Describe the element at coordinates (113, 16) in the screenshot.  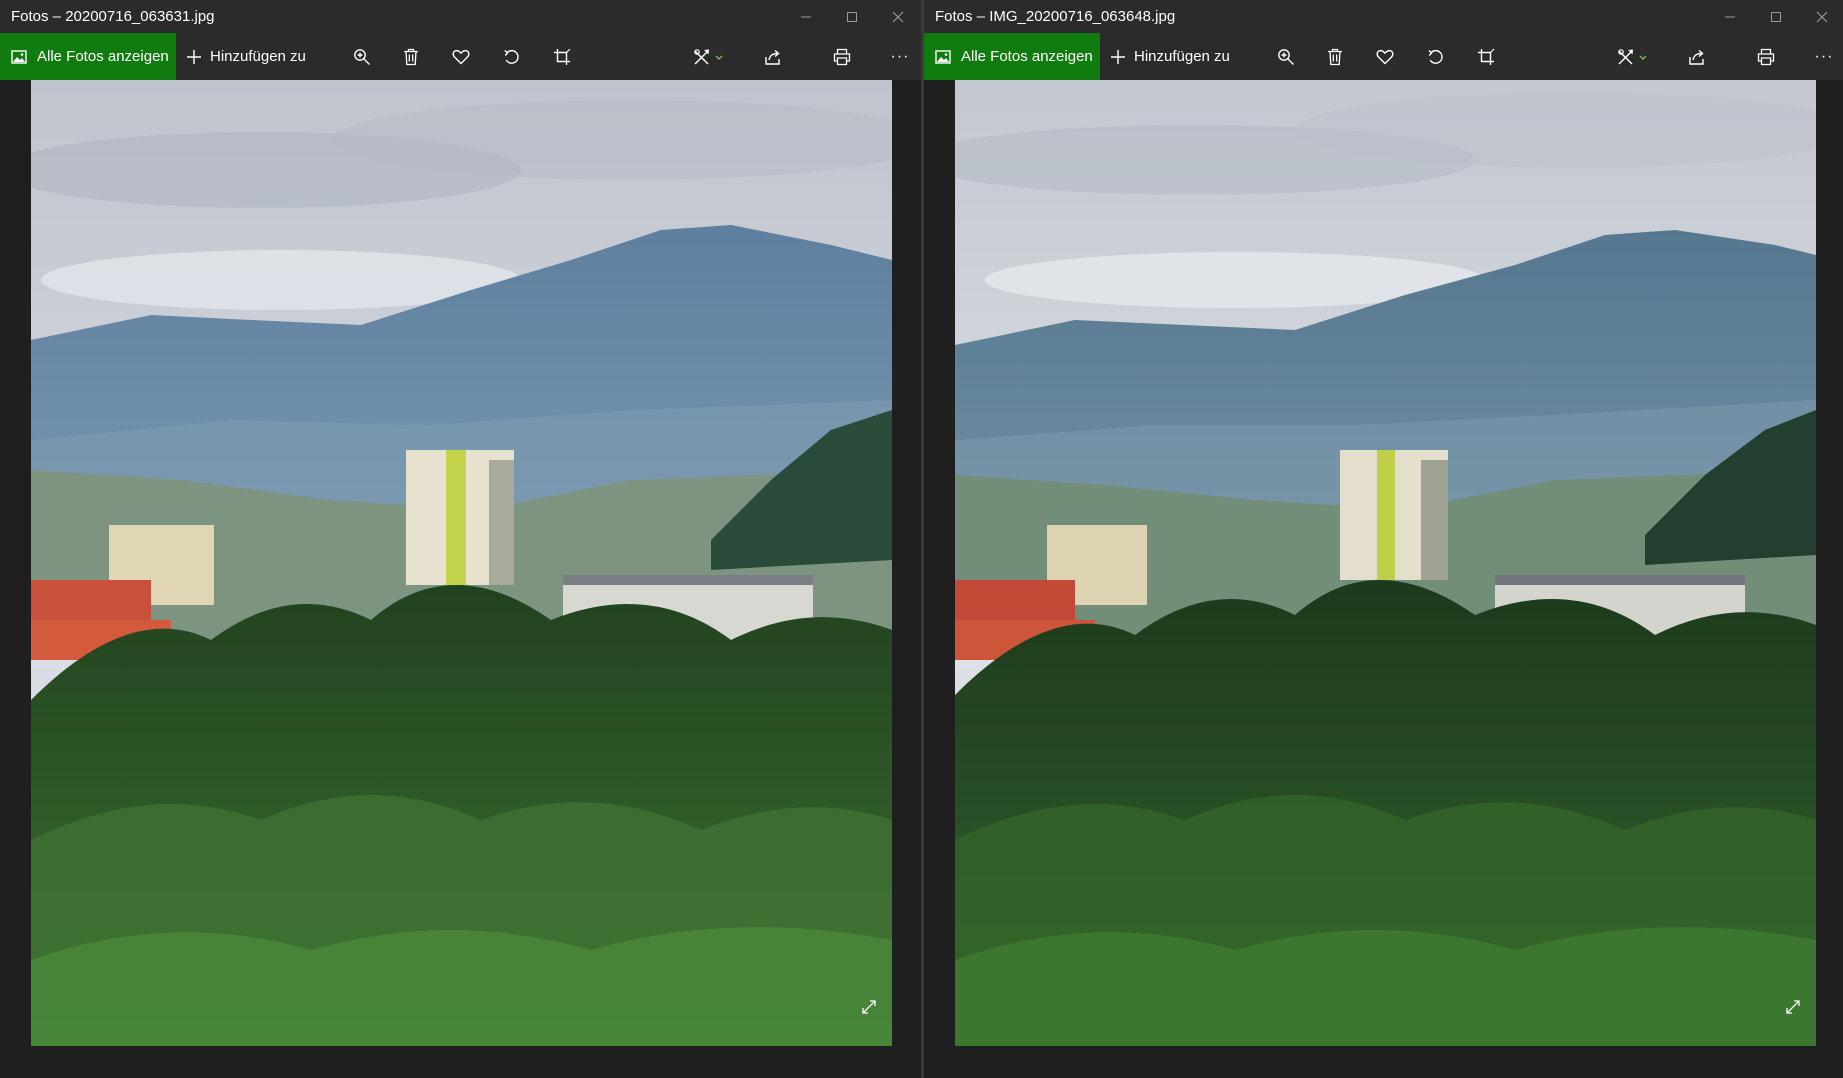
I see `window-title: Fotos – 20200716_063631.jpg` at that location.